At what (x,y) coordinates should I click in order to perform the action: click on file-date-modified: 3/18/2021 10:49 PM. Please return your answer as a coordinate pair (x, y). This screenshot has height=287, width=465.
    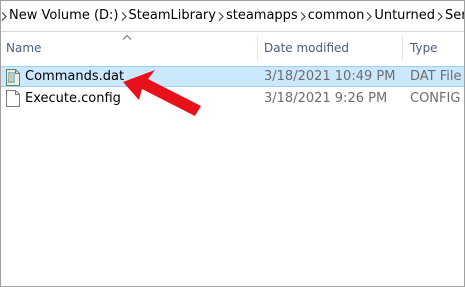
    Looking at the image, I should click on (330, 76).